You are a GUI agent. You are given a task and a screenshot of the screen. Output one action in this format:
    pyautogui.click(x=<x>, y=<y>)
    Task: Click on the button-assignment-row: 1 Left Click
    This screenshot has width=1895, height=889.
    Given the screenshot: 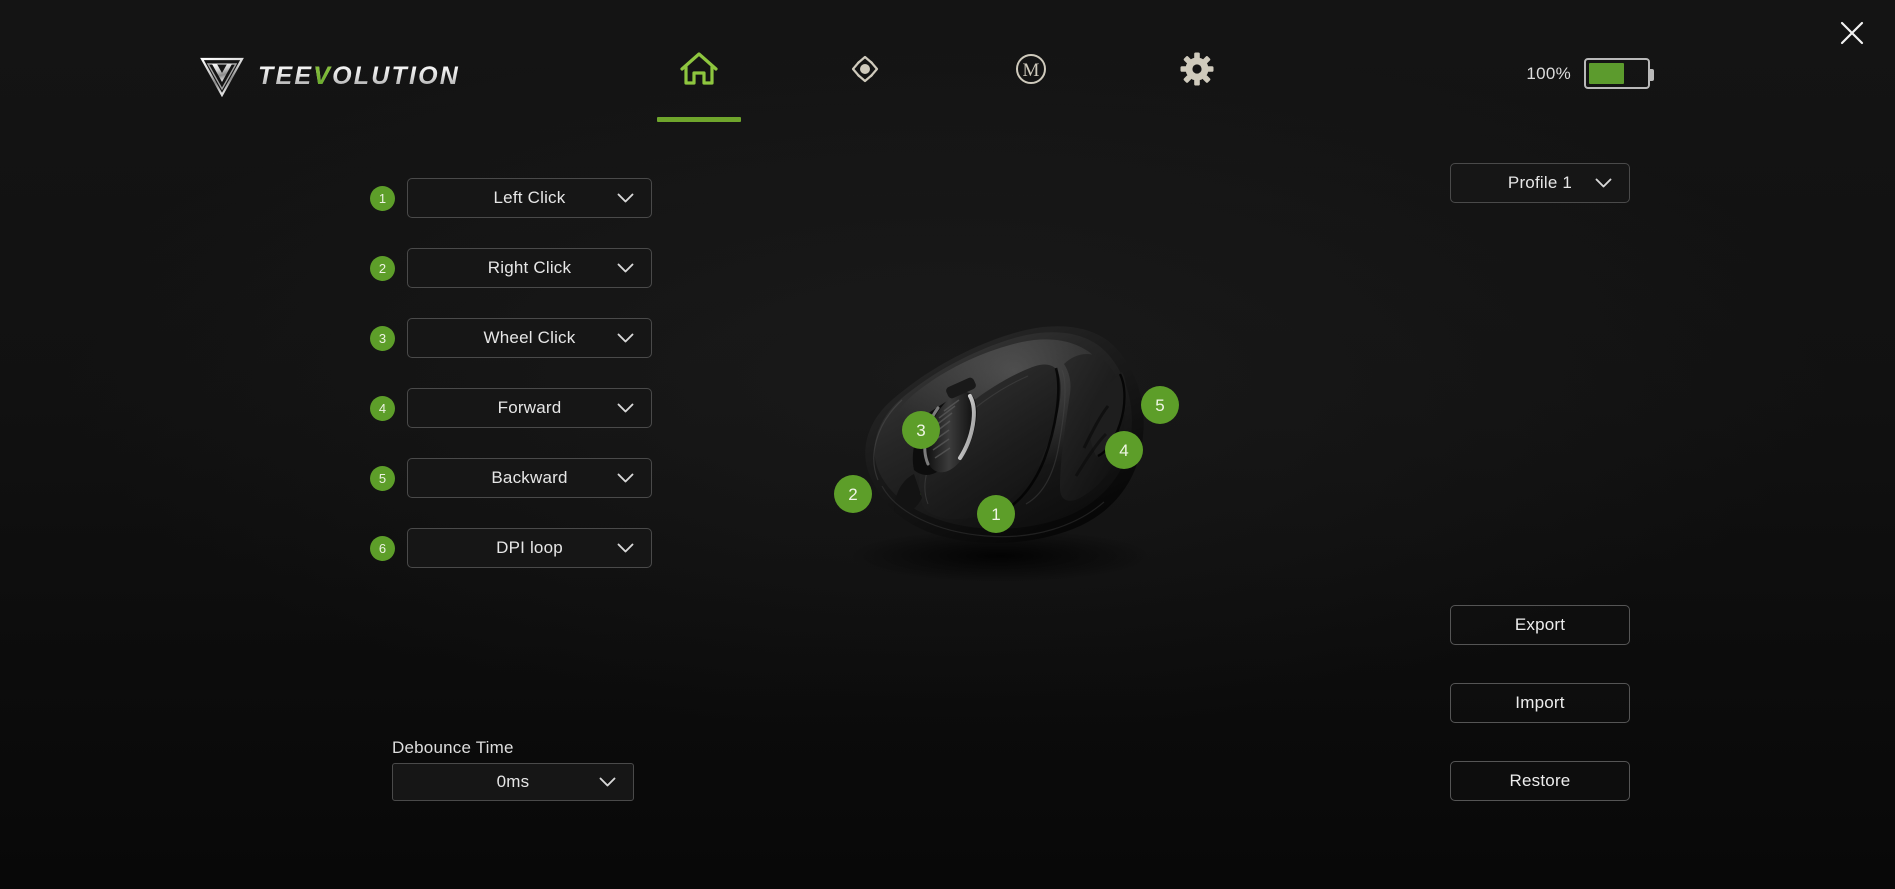 What is the action you would take?
    pyautogui.click(x=511, y=198)
    